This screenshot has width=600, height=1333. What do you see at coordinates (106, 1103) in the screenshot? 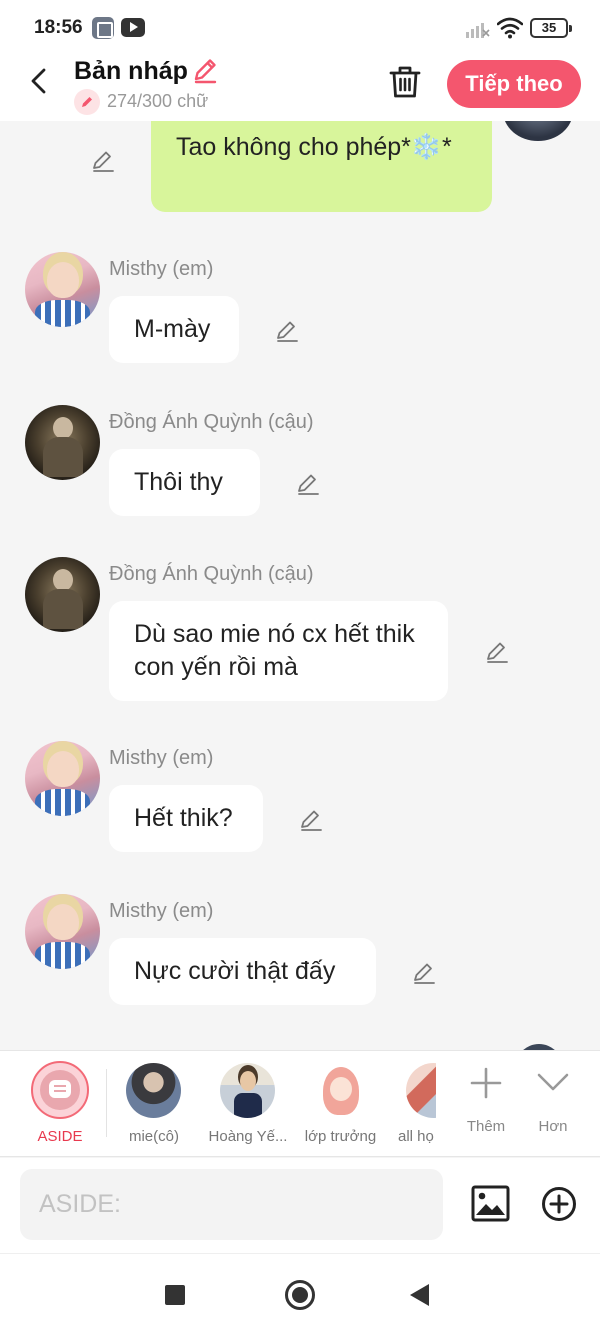
I see `divider` at bounding box center [106, 1103].